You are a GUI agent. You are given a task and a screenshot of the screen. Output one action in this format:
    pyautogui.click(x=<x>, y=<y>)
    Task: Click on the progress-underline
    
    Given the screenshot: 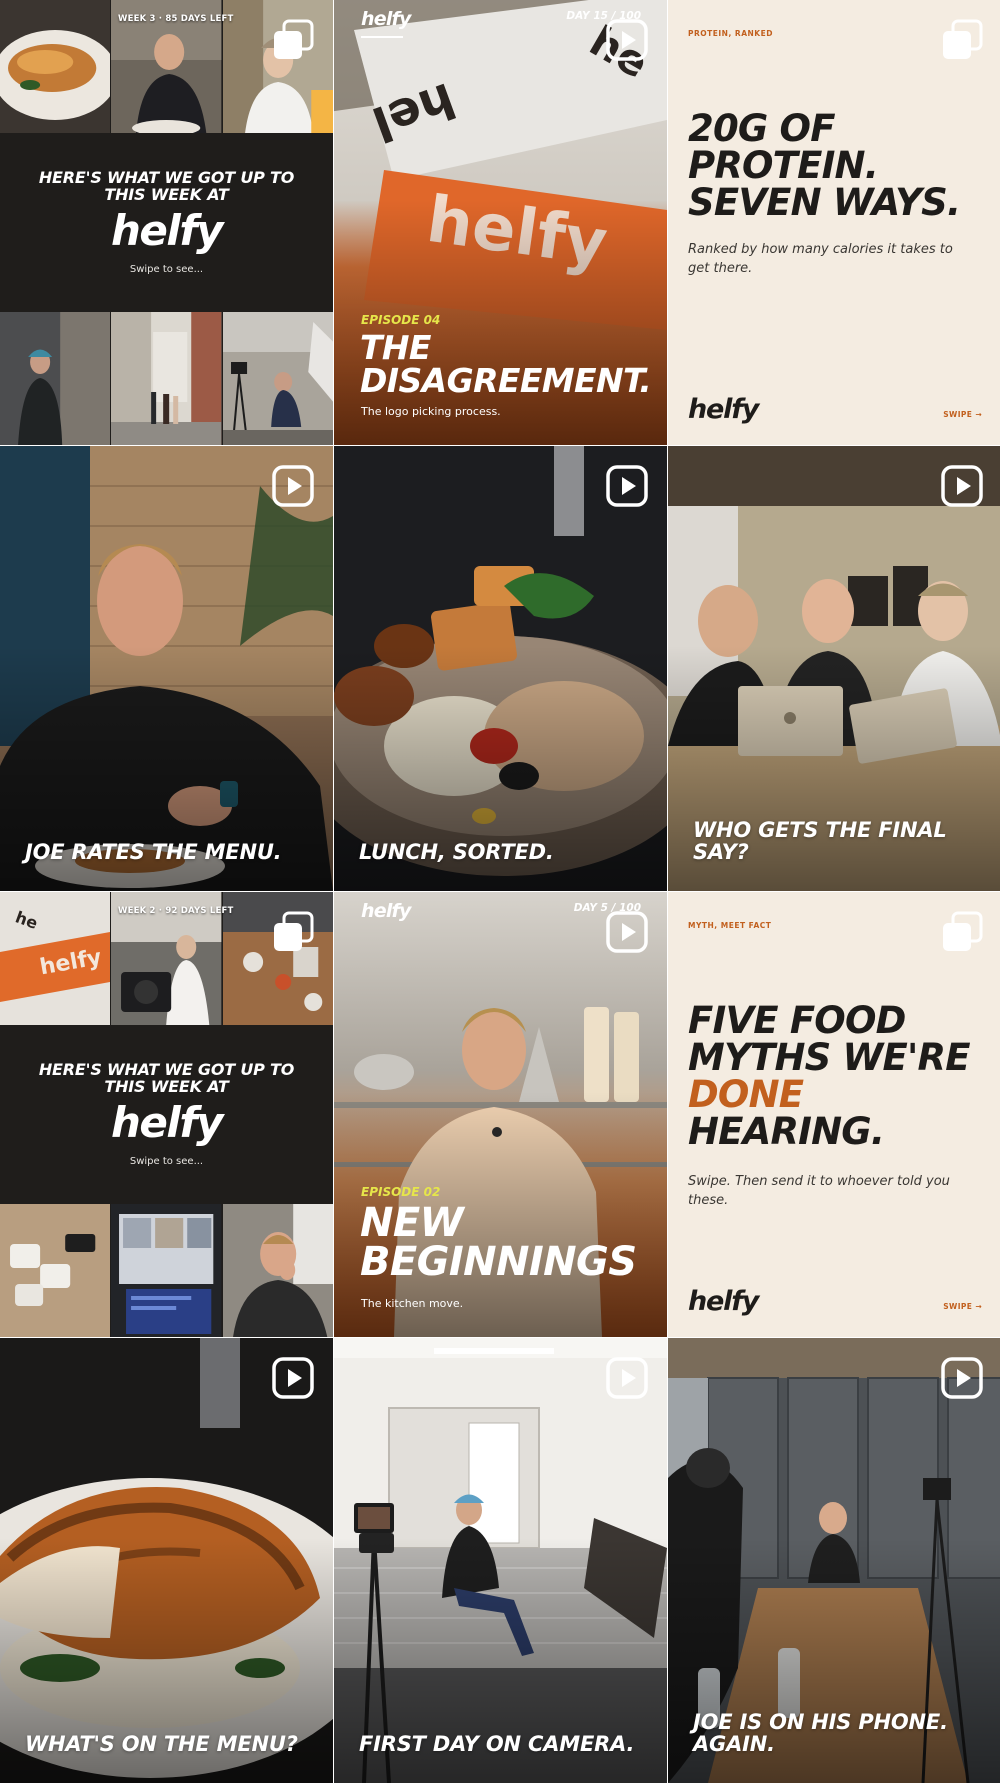 What is the action you would take?
    pyautogui.click(x=382, y=37)
    